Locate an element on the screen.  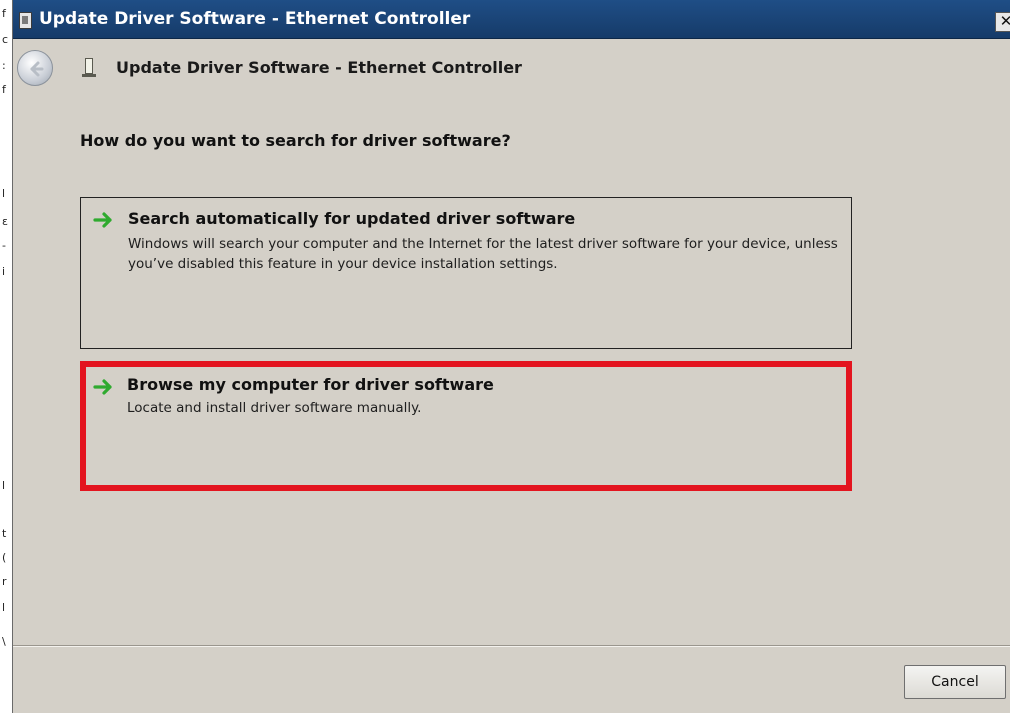
close-button: ✕ is located at coordinates (1002, 22).